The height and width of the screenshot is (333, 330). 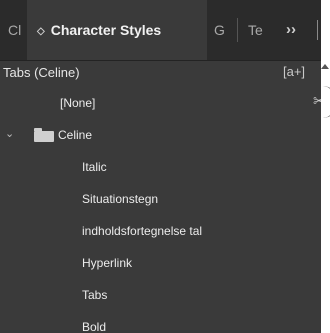 What do you see at coordinates (75, 135) in the screenshot?
I see `group-name: Celine` at bounding box center [75, 135].